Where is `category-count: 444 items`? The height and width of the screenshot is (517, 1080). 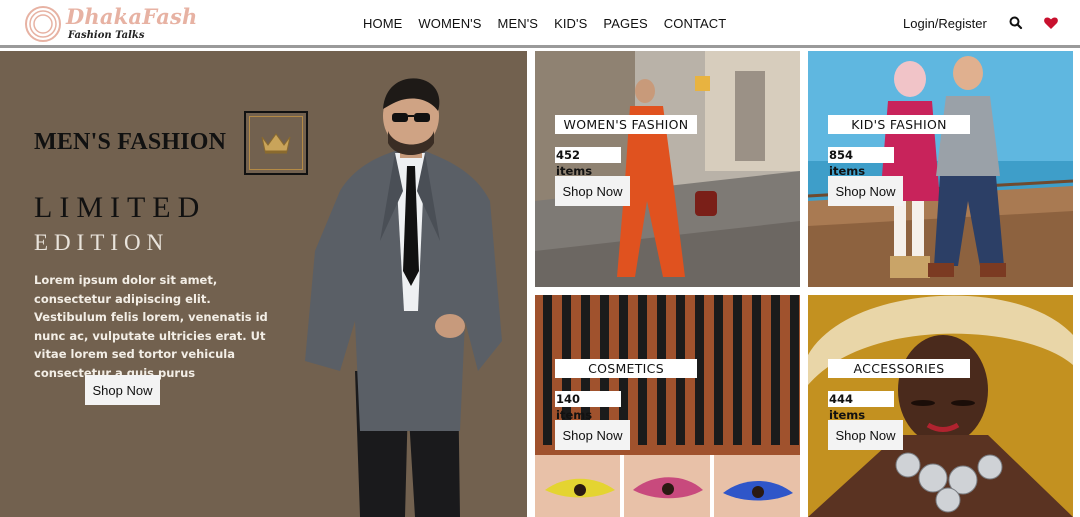
category-count: 444 items is located at coordinates (861, 406).